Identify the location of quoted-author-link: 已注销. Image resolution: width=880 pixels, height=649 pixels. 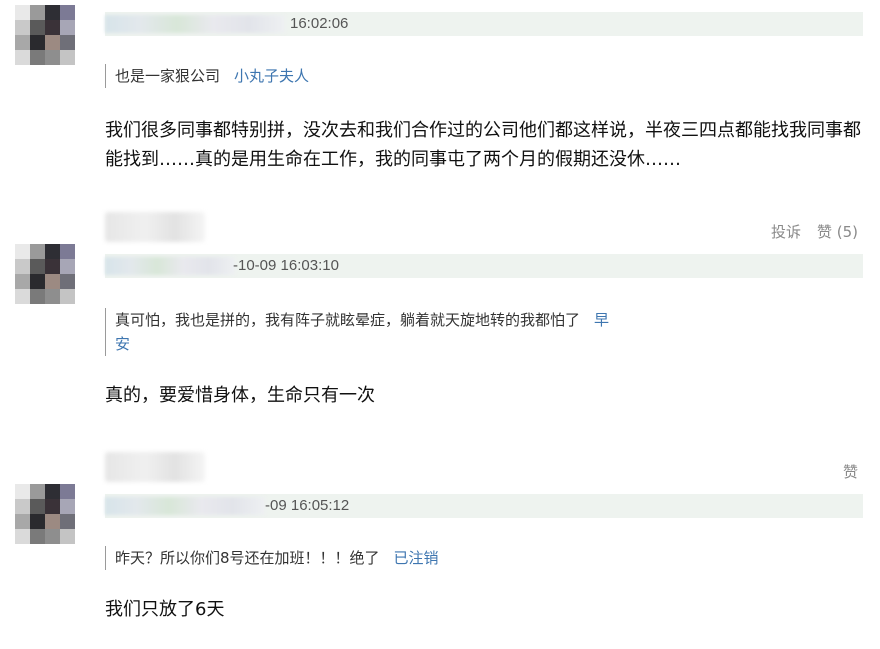
(416, 558).